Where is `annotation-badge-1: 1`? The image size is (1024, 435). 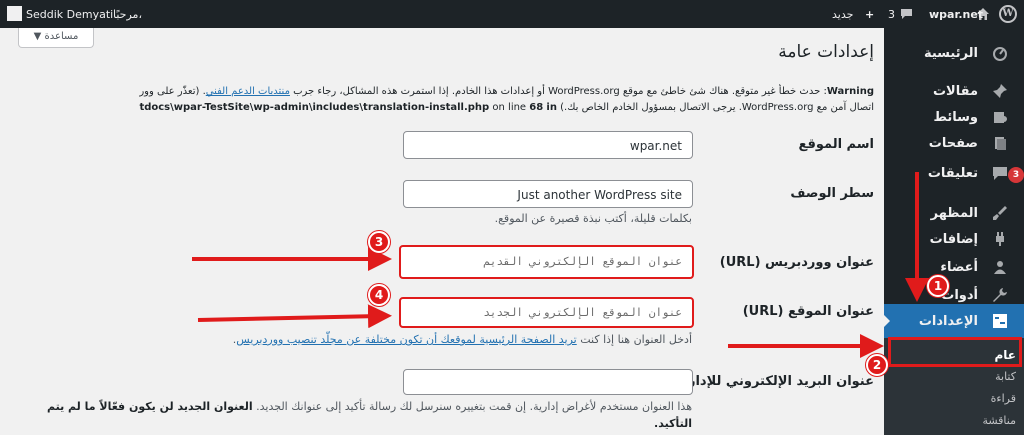
annotation-badge-1: 1 is located at coordinates (938, 286).